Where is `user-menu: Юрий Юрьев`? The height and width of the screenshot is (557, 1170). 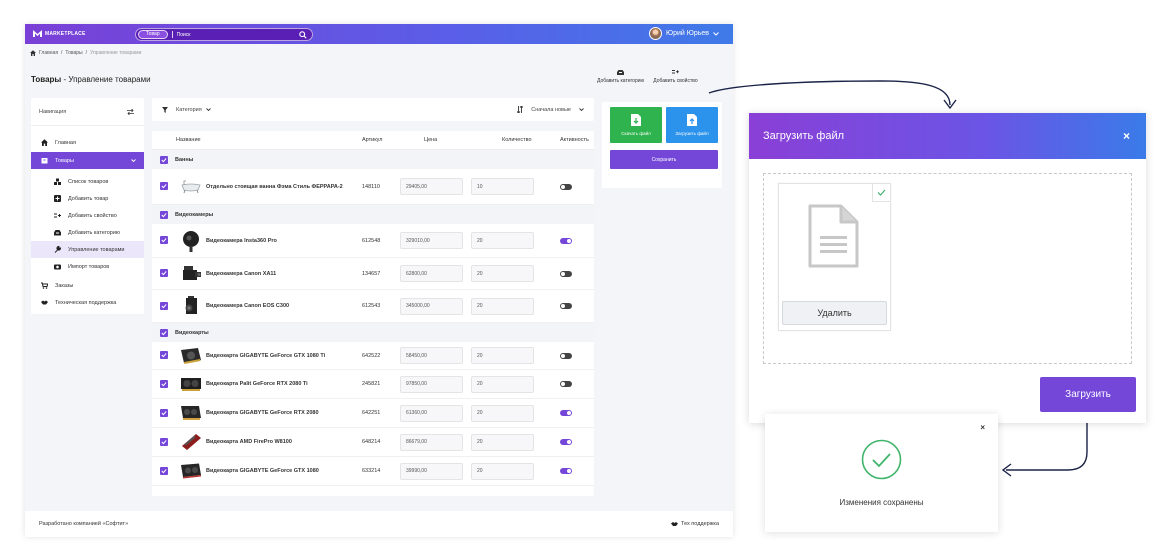
user-menu: Юрий Юрьев is located at coordinates (684, 33).